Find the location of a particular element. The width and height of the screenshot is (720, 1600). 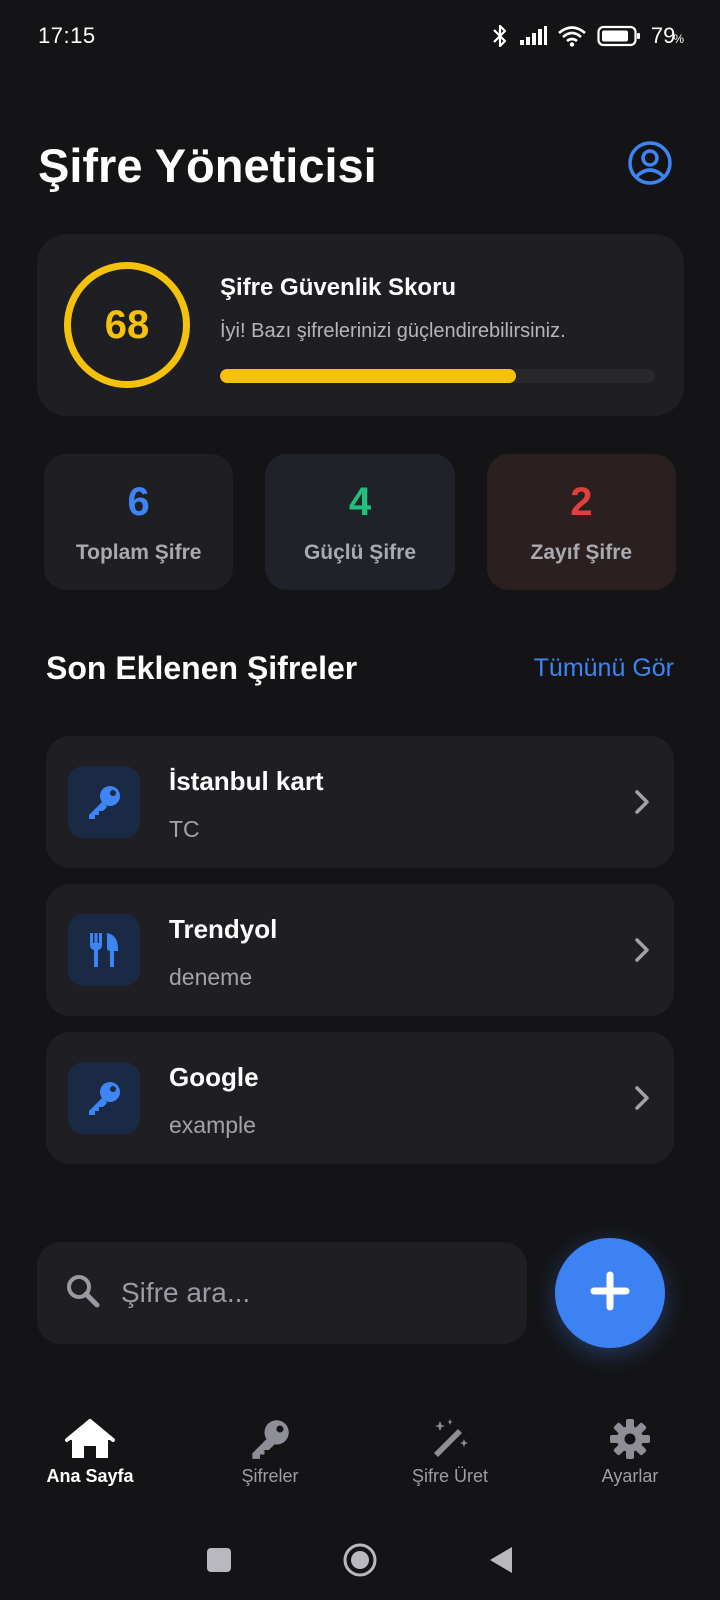

see-all-link: Tümünü Gör is located at coordinates (604, 668).